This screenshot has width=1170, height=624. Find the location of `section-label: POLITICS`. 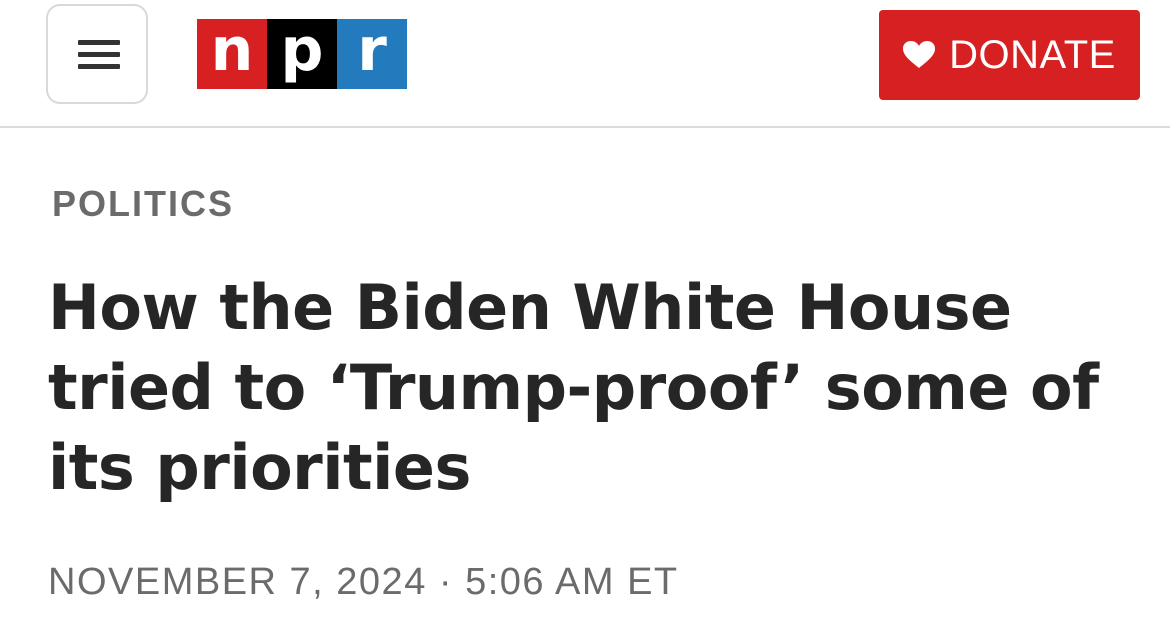

section-label: POLITICS is located at coordinates (143, 204).